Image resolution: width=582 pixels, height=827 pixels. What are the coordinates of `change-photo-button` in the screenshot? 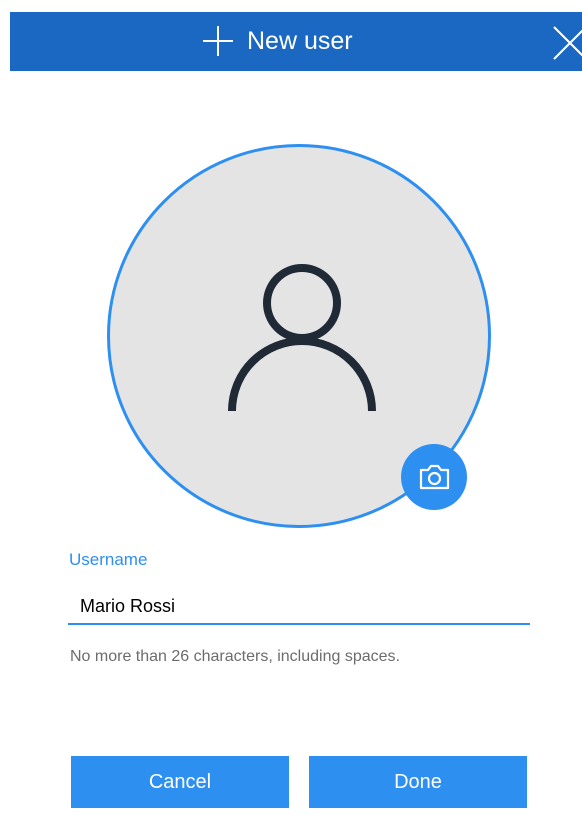 It's located at (434, 477).